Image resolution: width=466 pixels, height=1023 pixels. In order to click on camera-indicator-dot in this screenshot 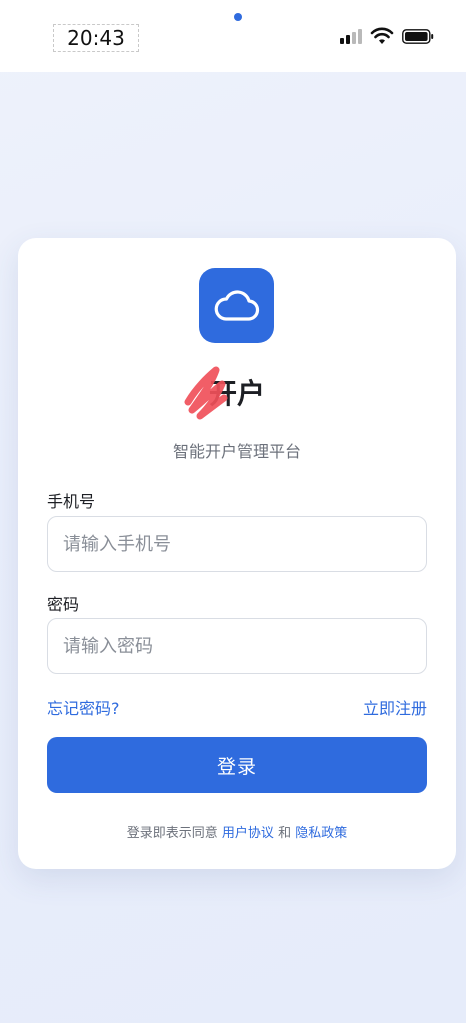, I will do `click(238, 17)`.